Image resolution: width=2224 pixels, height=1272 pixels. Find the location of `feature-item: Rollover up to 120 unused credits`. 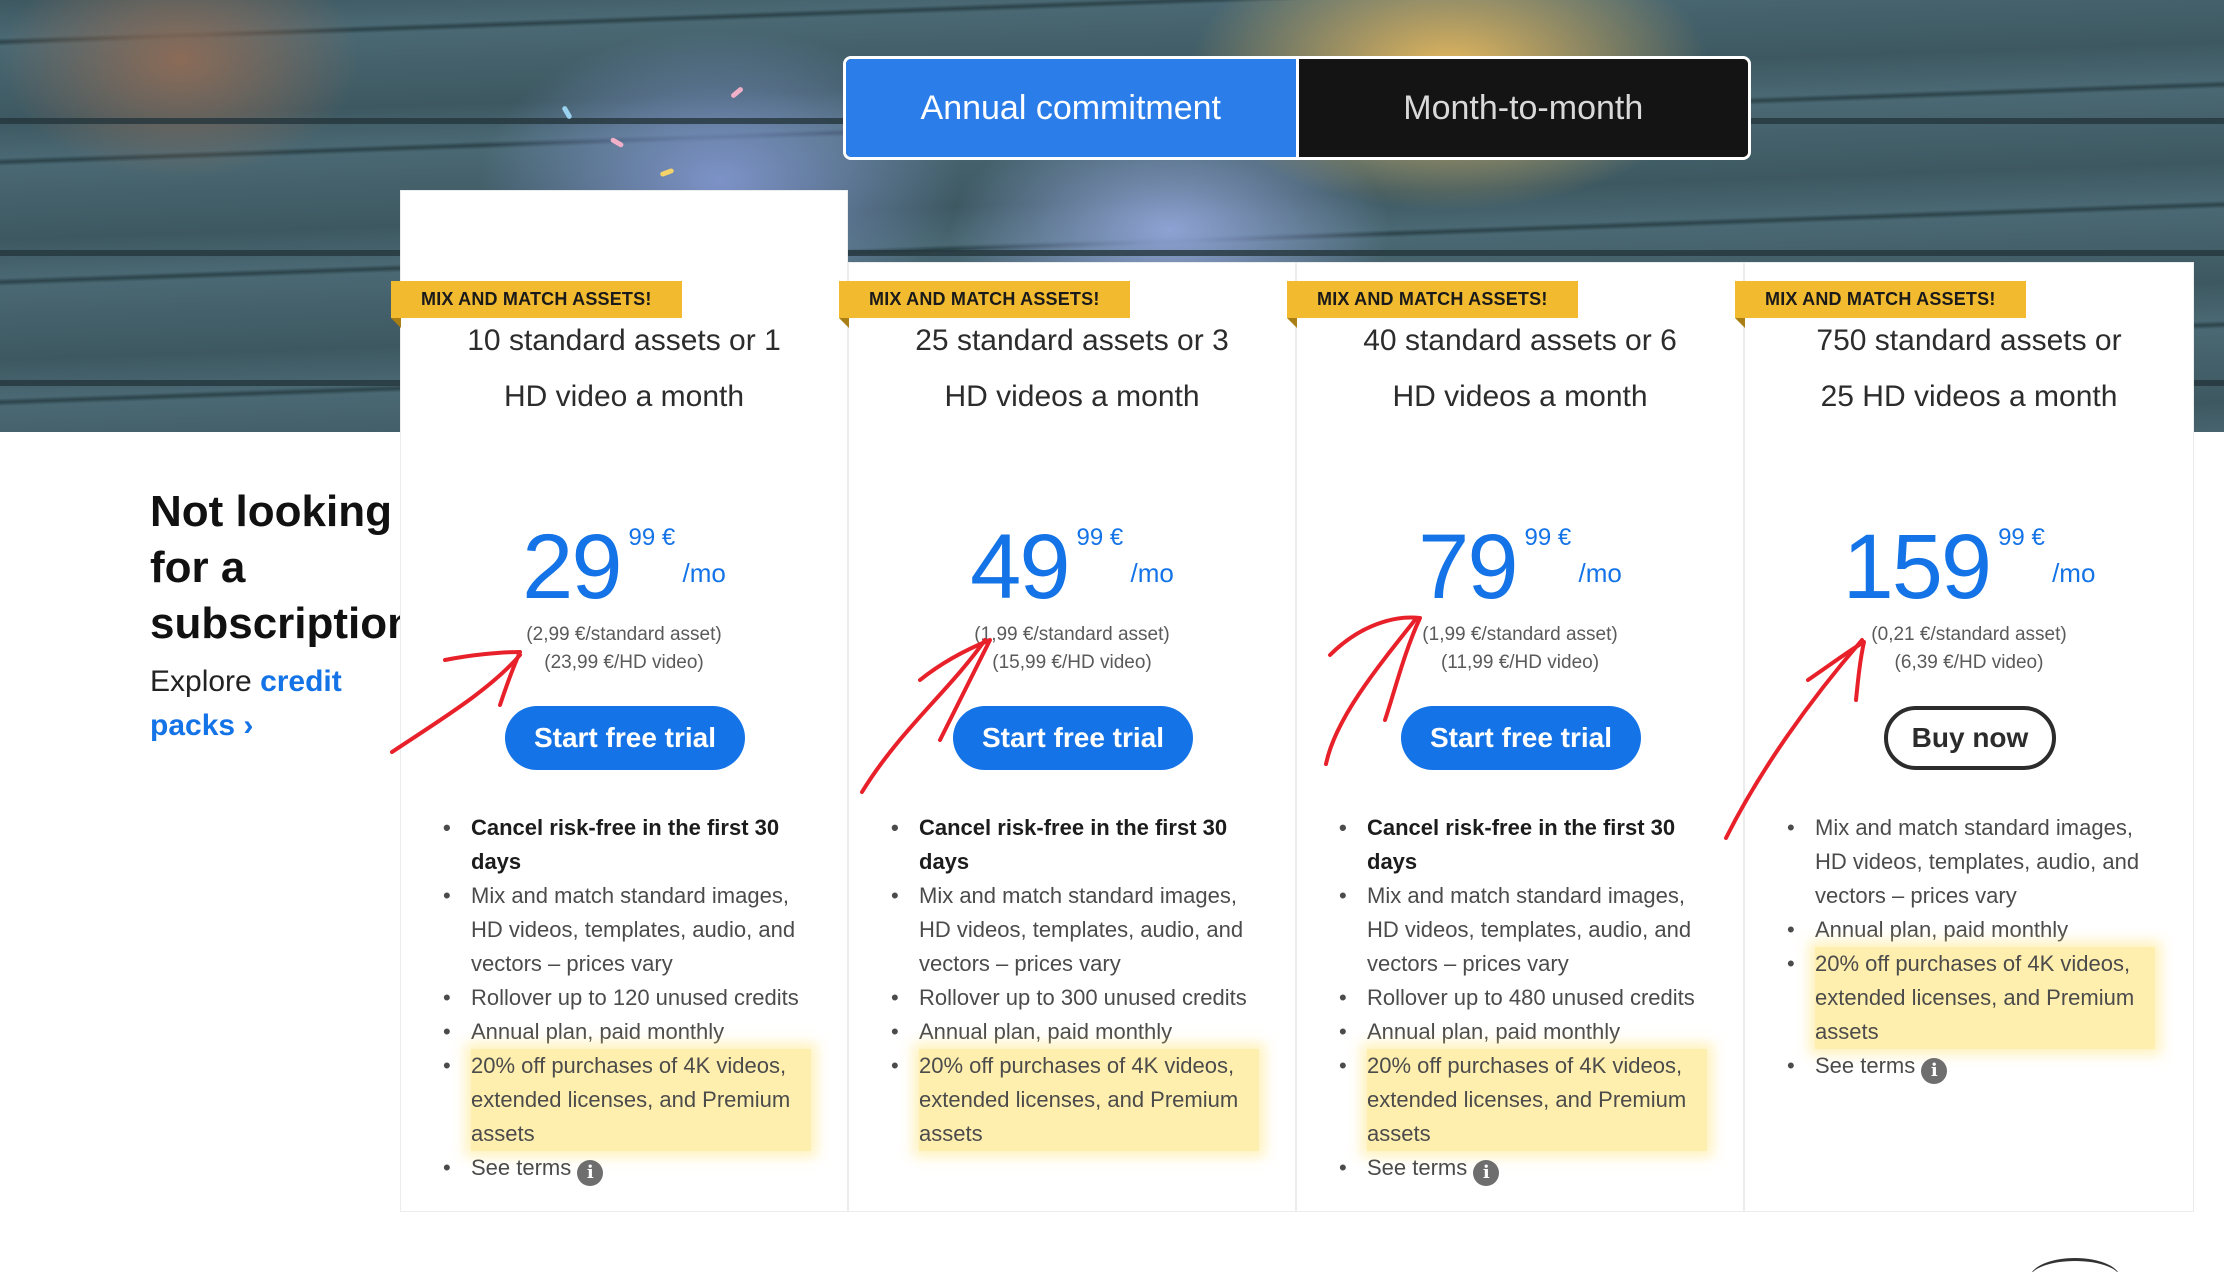

feature-item: Rollover up to 120 unused credits is located at coordinates (627, 998).